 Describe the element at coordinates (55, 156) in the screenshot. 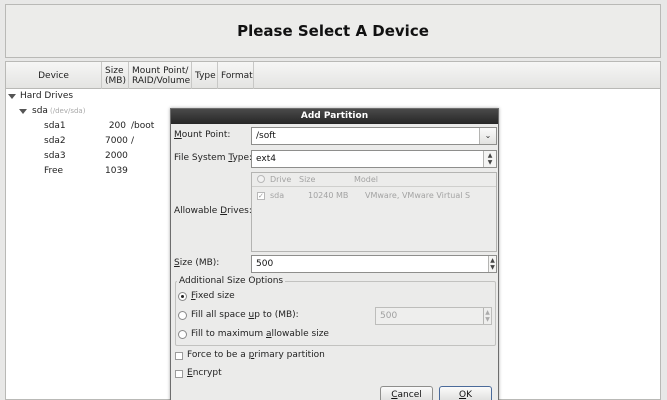

I see `partition-name: sda3` at that location.